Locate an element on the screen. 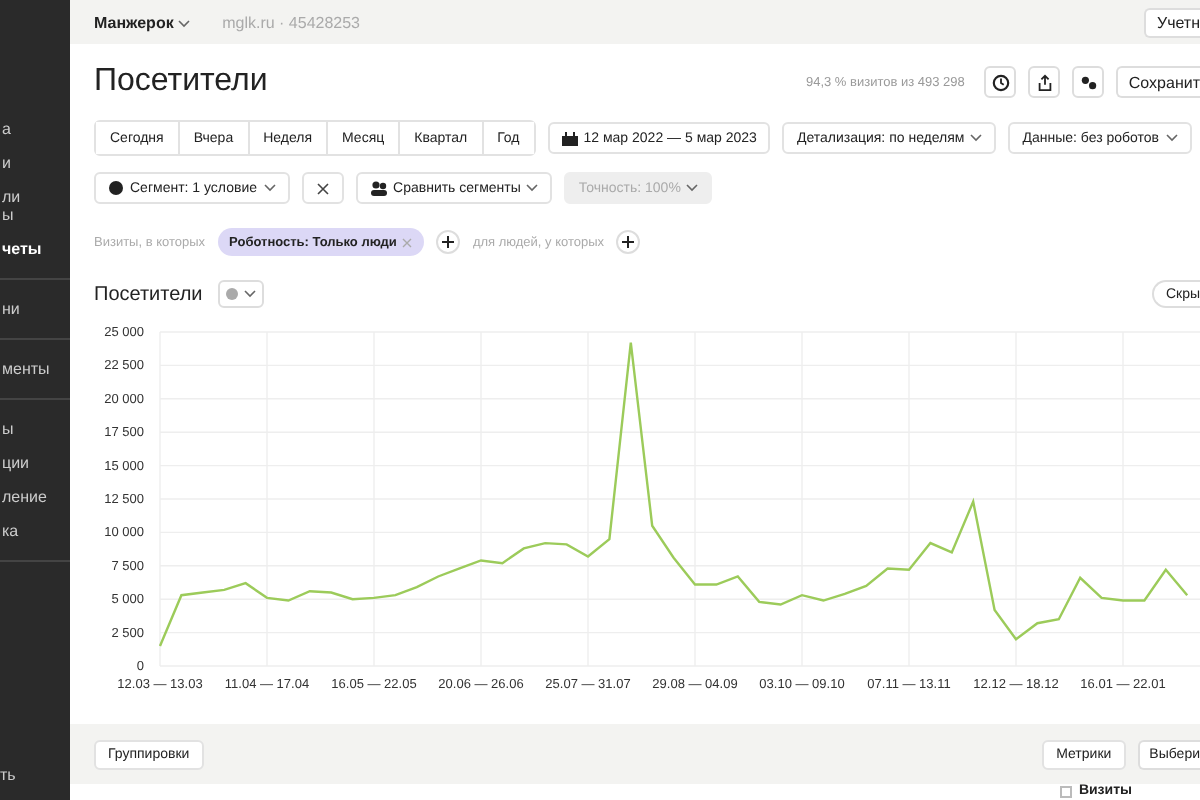 The image size is (1200, 800). close-icon is located at coordinates (322, 188).